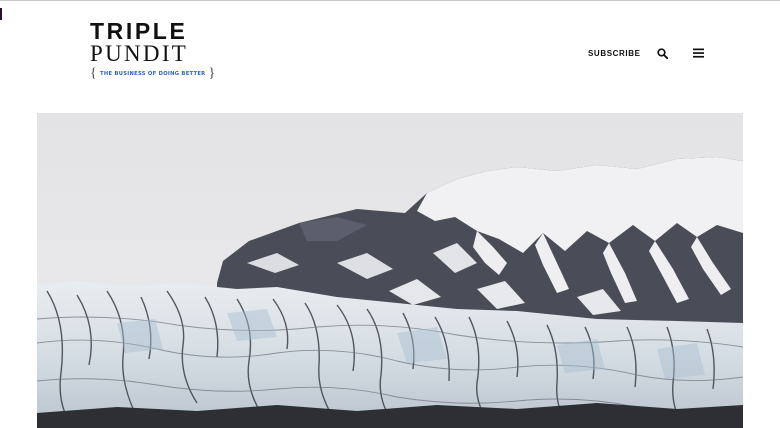  Describe the element at coordinates (139, 53) in the screenshot. I see `logo-wordmark-pundit: PUNDIT` at that location.